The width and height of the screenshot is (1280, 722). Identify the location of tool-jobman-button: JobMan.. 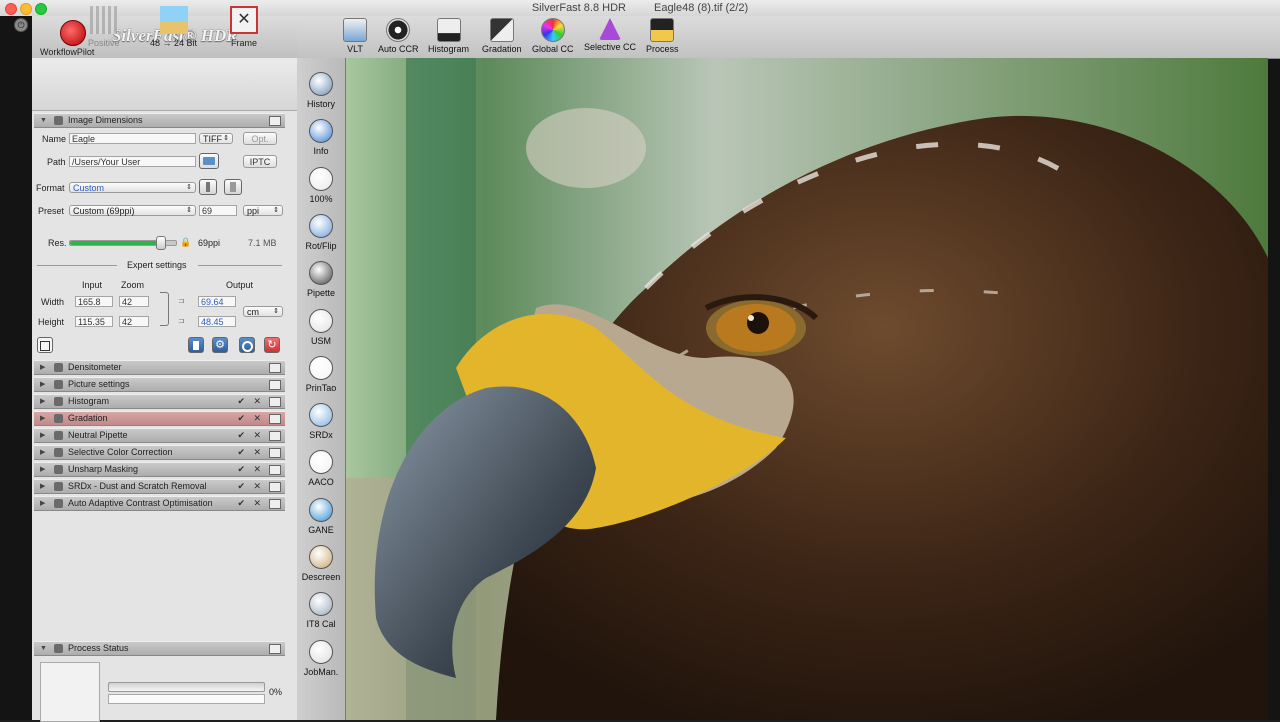
(321, 658).